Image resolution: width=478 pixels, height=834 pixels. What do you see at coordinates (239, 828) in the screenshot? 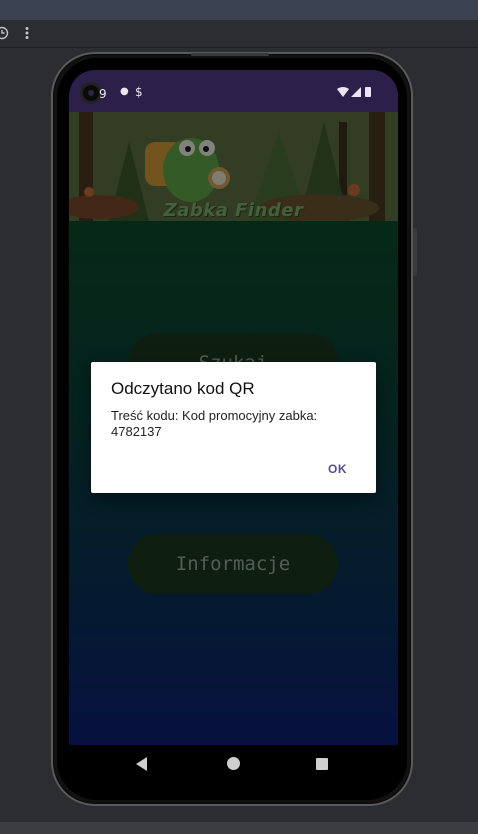
I see `ide-bottom-bar` at bounding box center [239, 828].